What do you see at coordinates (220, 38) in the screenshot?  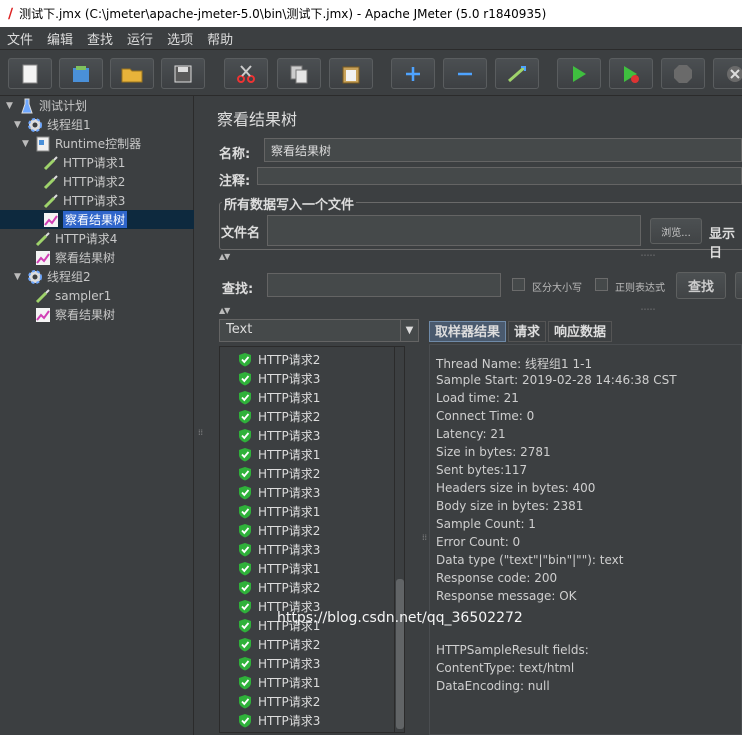 I see `menu-help: 帮助` at bounding box center [220, 38].